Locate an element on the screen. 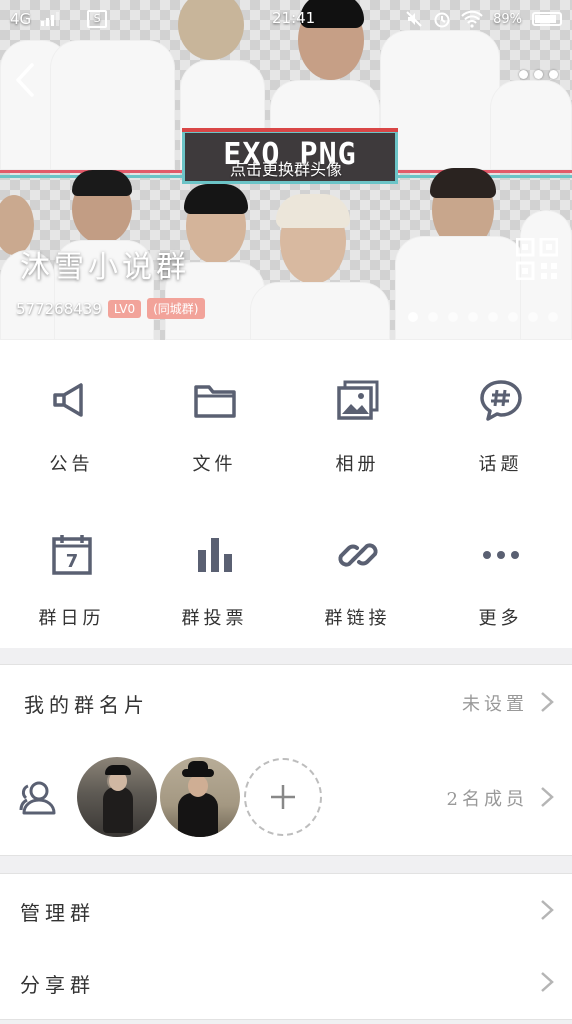  plus-icon is located at coordinates (283, 797).